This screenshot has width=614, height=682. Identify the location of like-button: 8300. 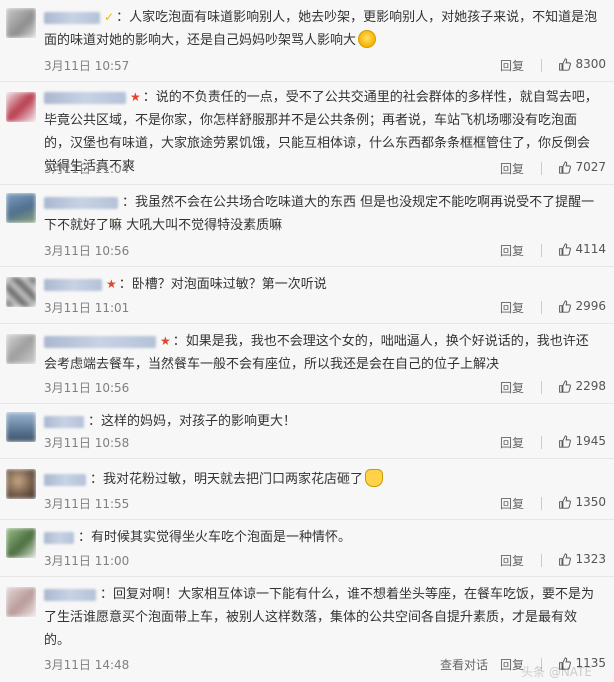
(582, 64).